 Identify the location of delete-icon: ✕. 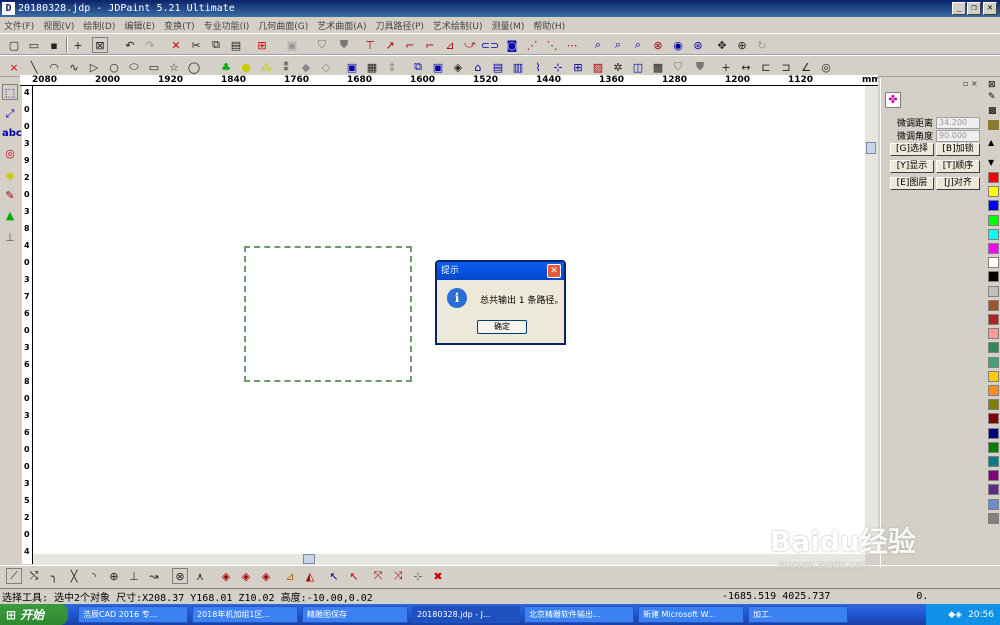
(176, 45).